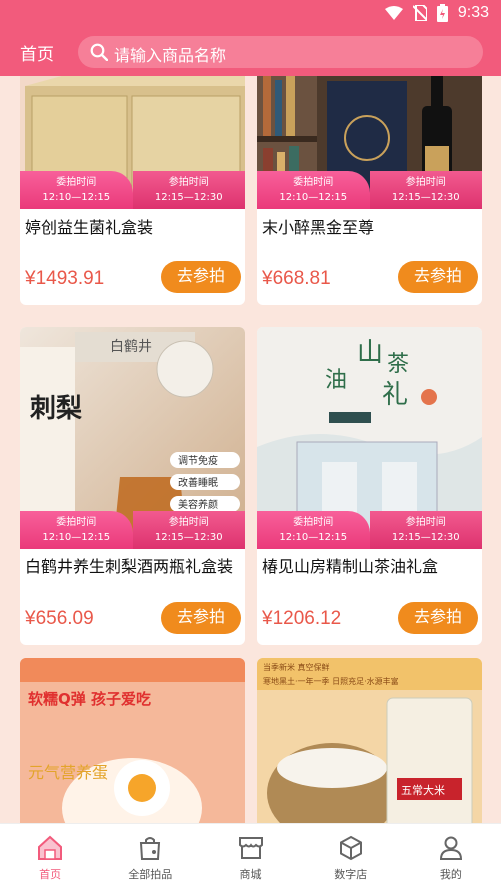 The image size is (501, 890). Describe the element at coordinates (68, 772) in the screenshot. I see `image-label-text: 元气营养蛋` at that location.